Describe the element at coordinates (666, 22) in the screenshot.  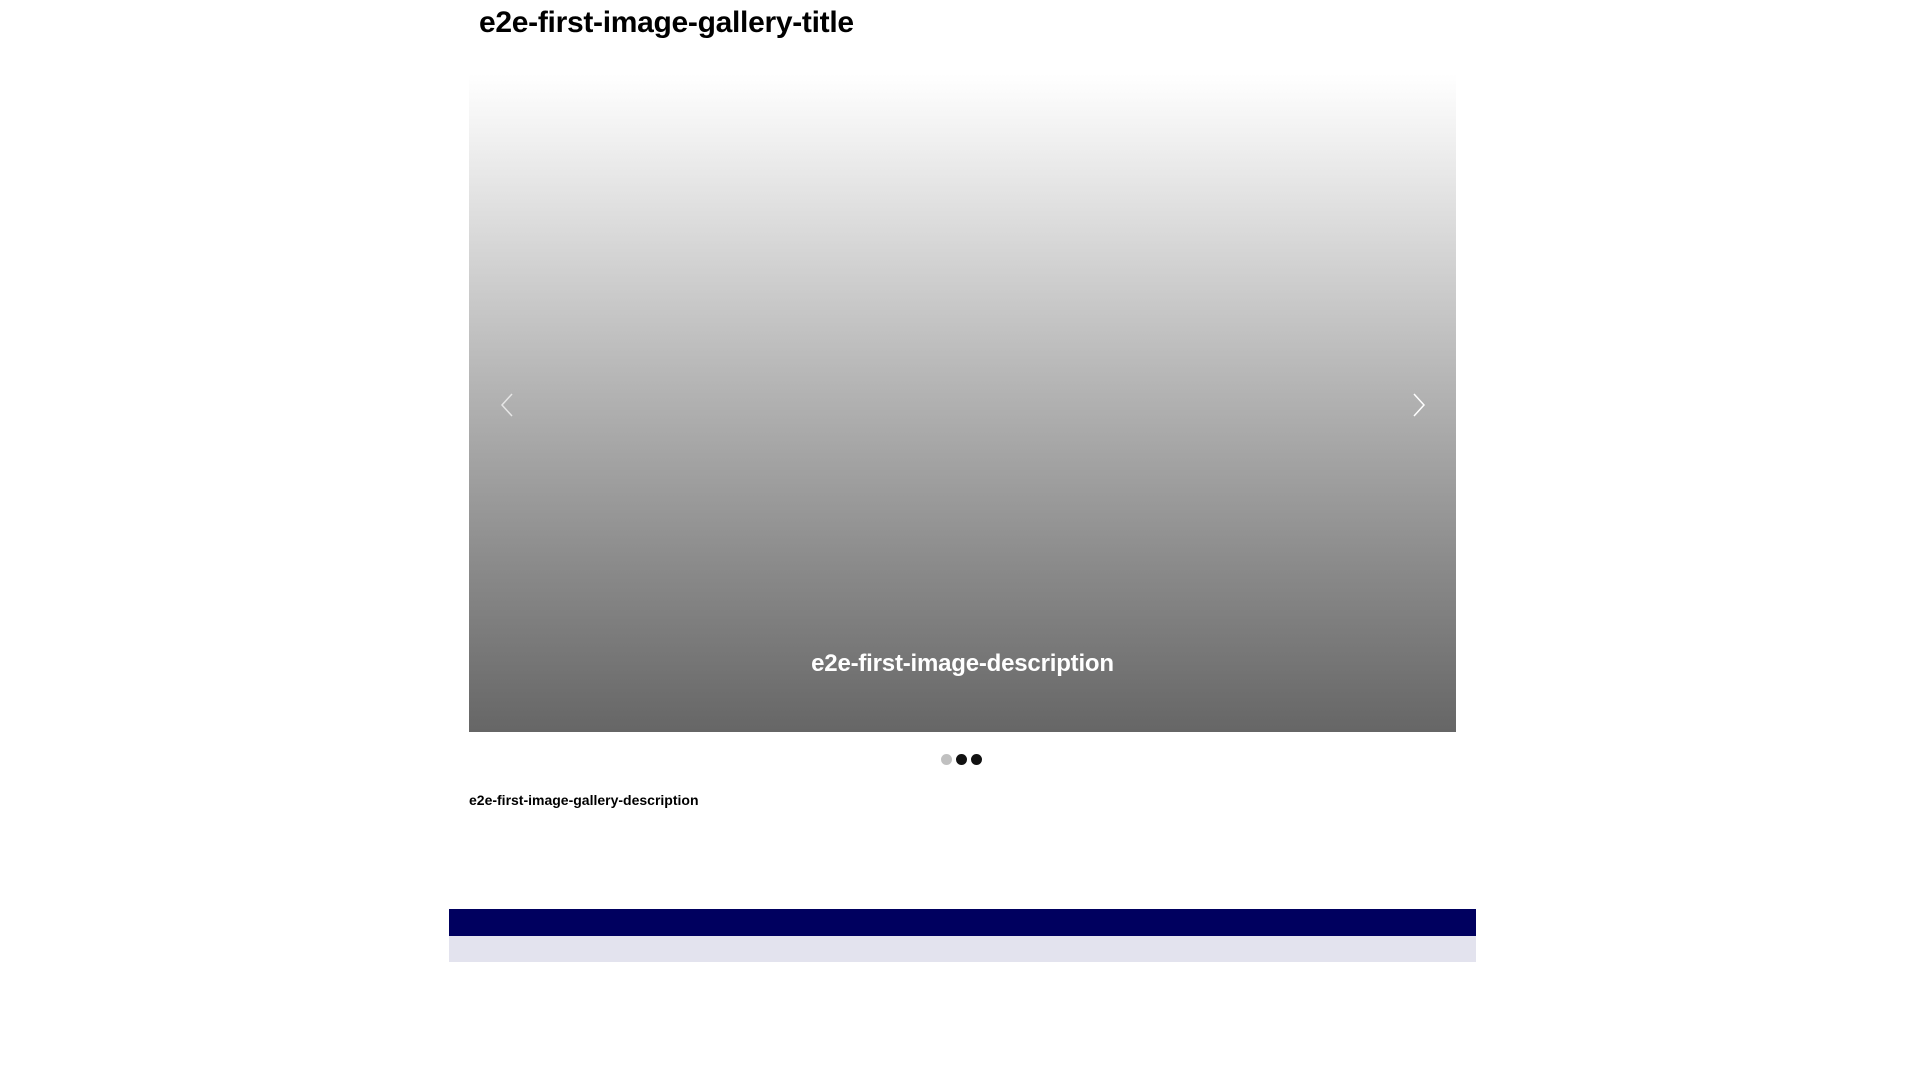
I see `gallery-title: e2e-first-image-gallery-title` at that location.